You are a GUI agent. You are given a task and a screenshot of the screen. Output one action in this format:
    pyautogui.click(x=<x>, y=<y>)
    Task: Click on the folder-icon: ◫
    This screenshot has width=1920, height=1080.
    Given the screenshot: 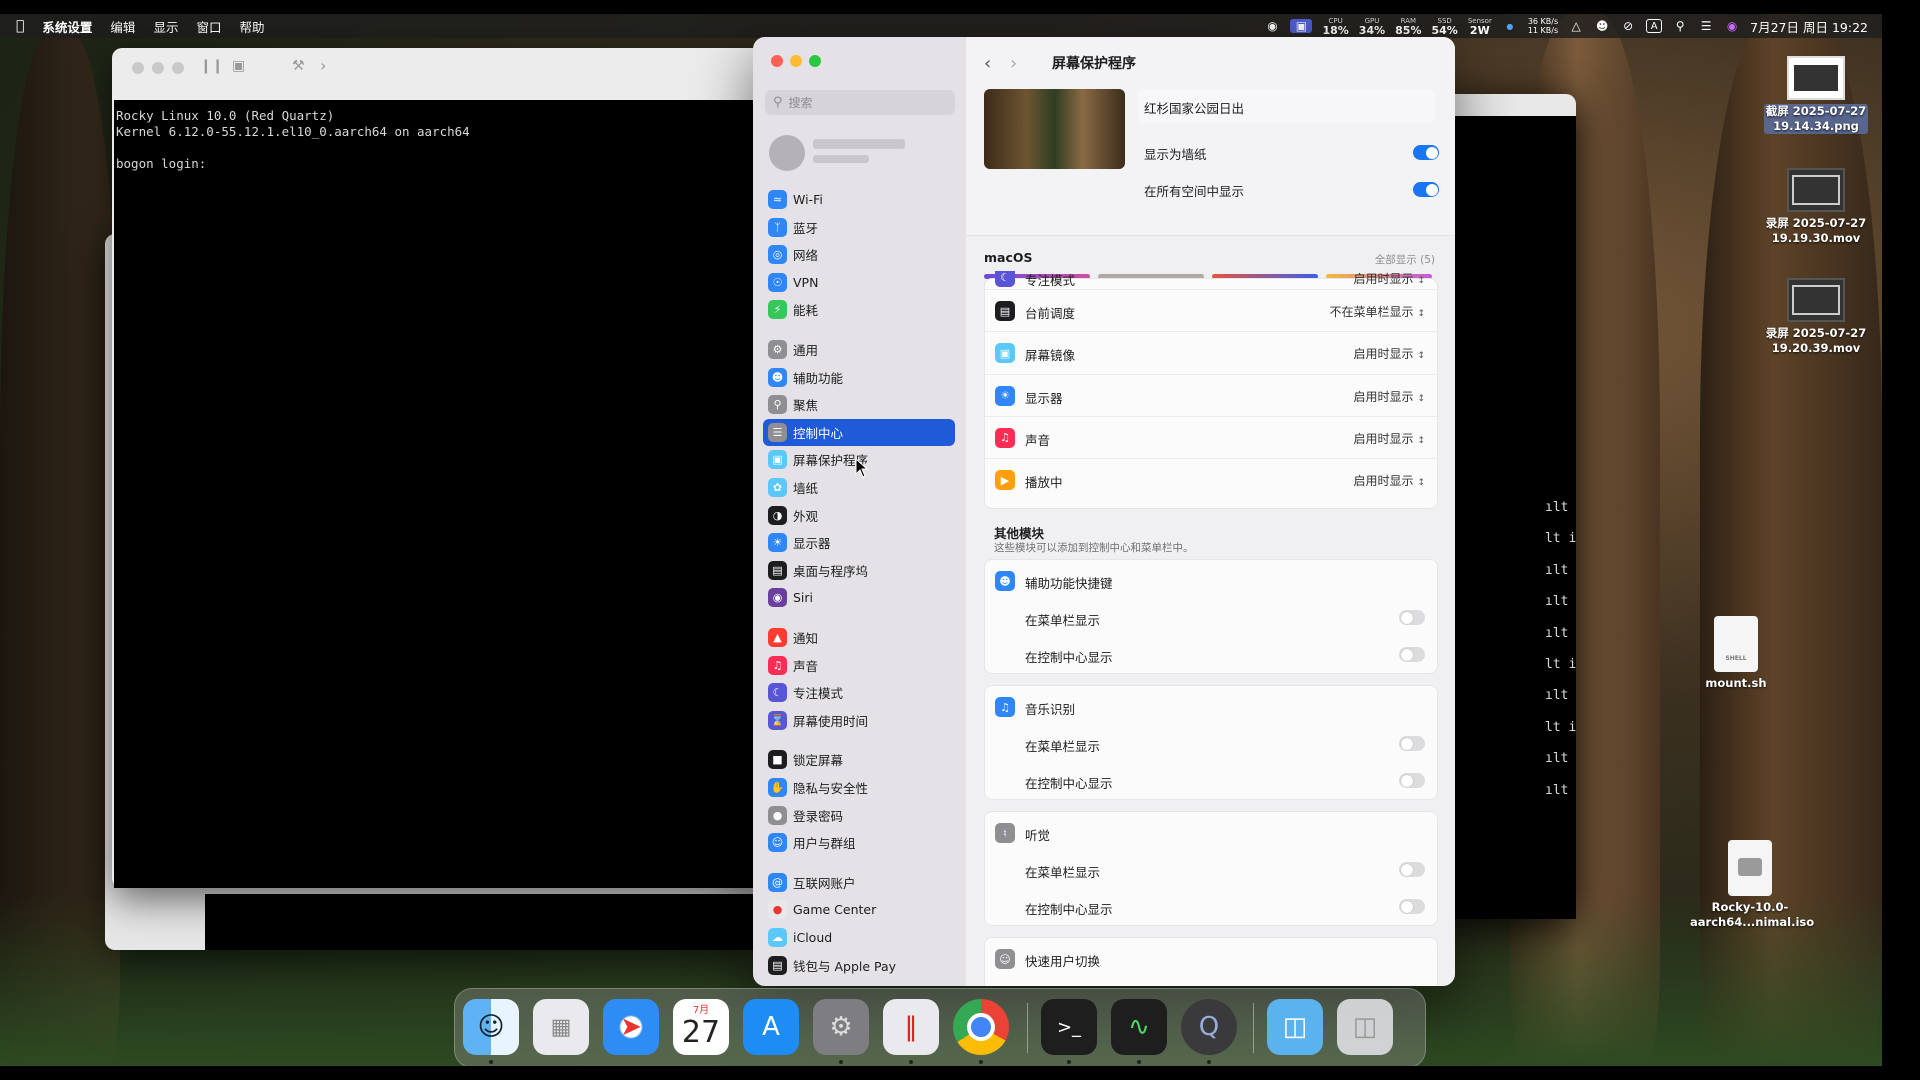 What is the action you would take?
    pyautogui.click(x=1295, y=1027)
    